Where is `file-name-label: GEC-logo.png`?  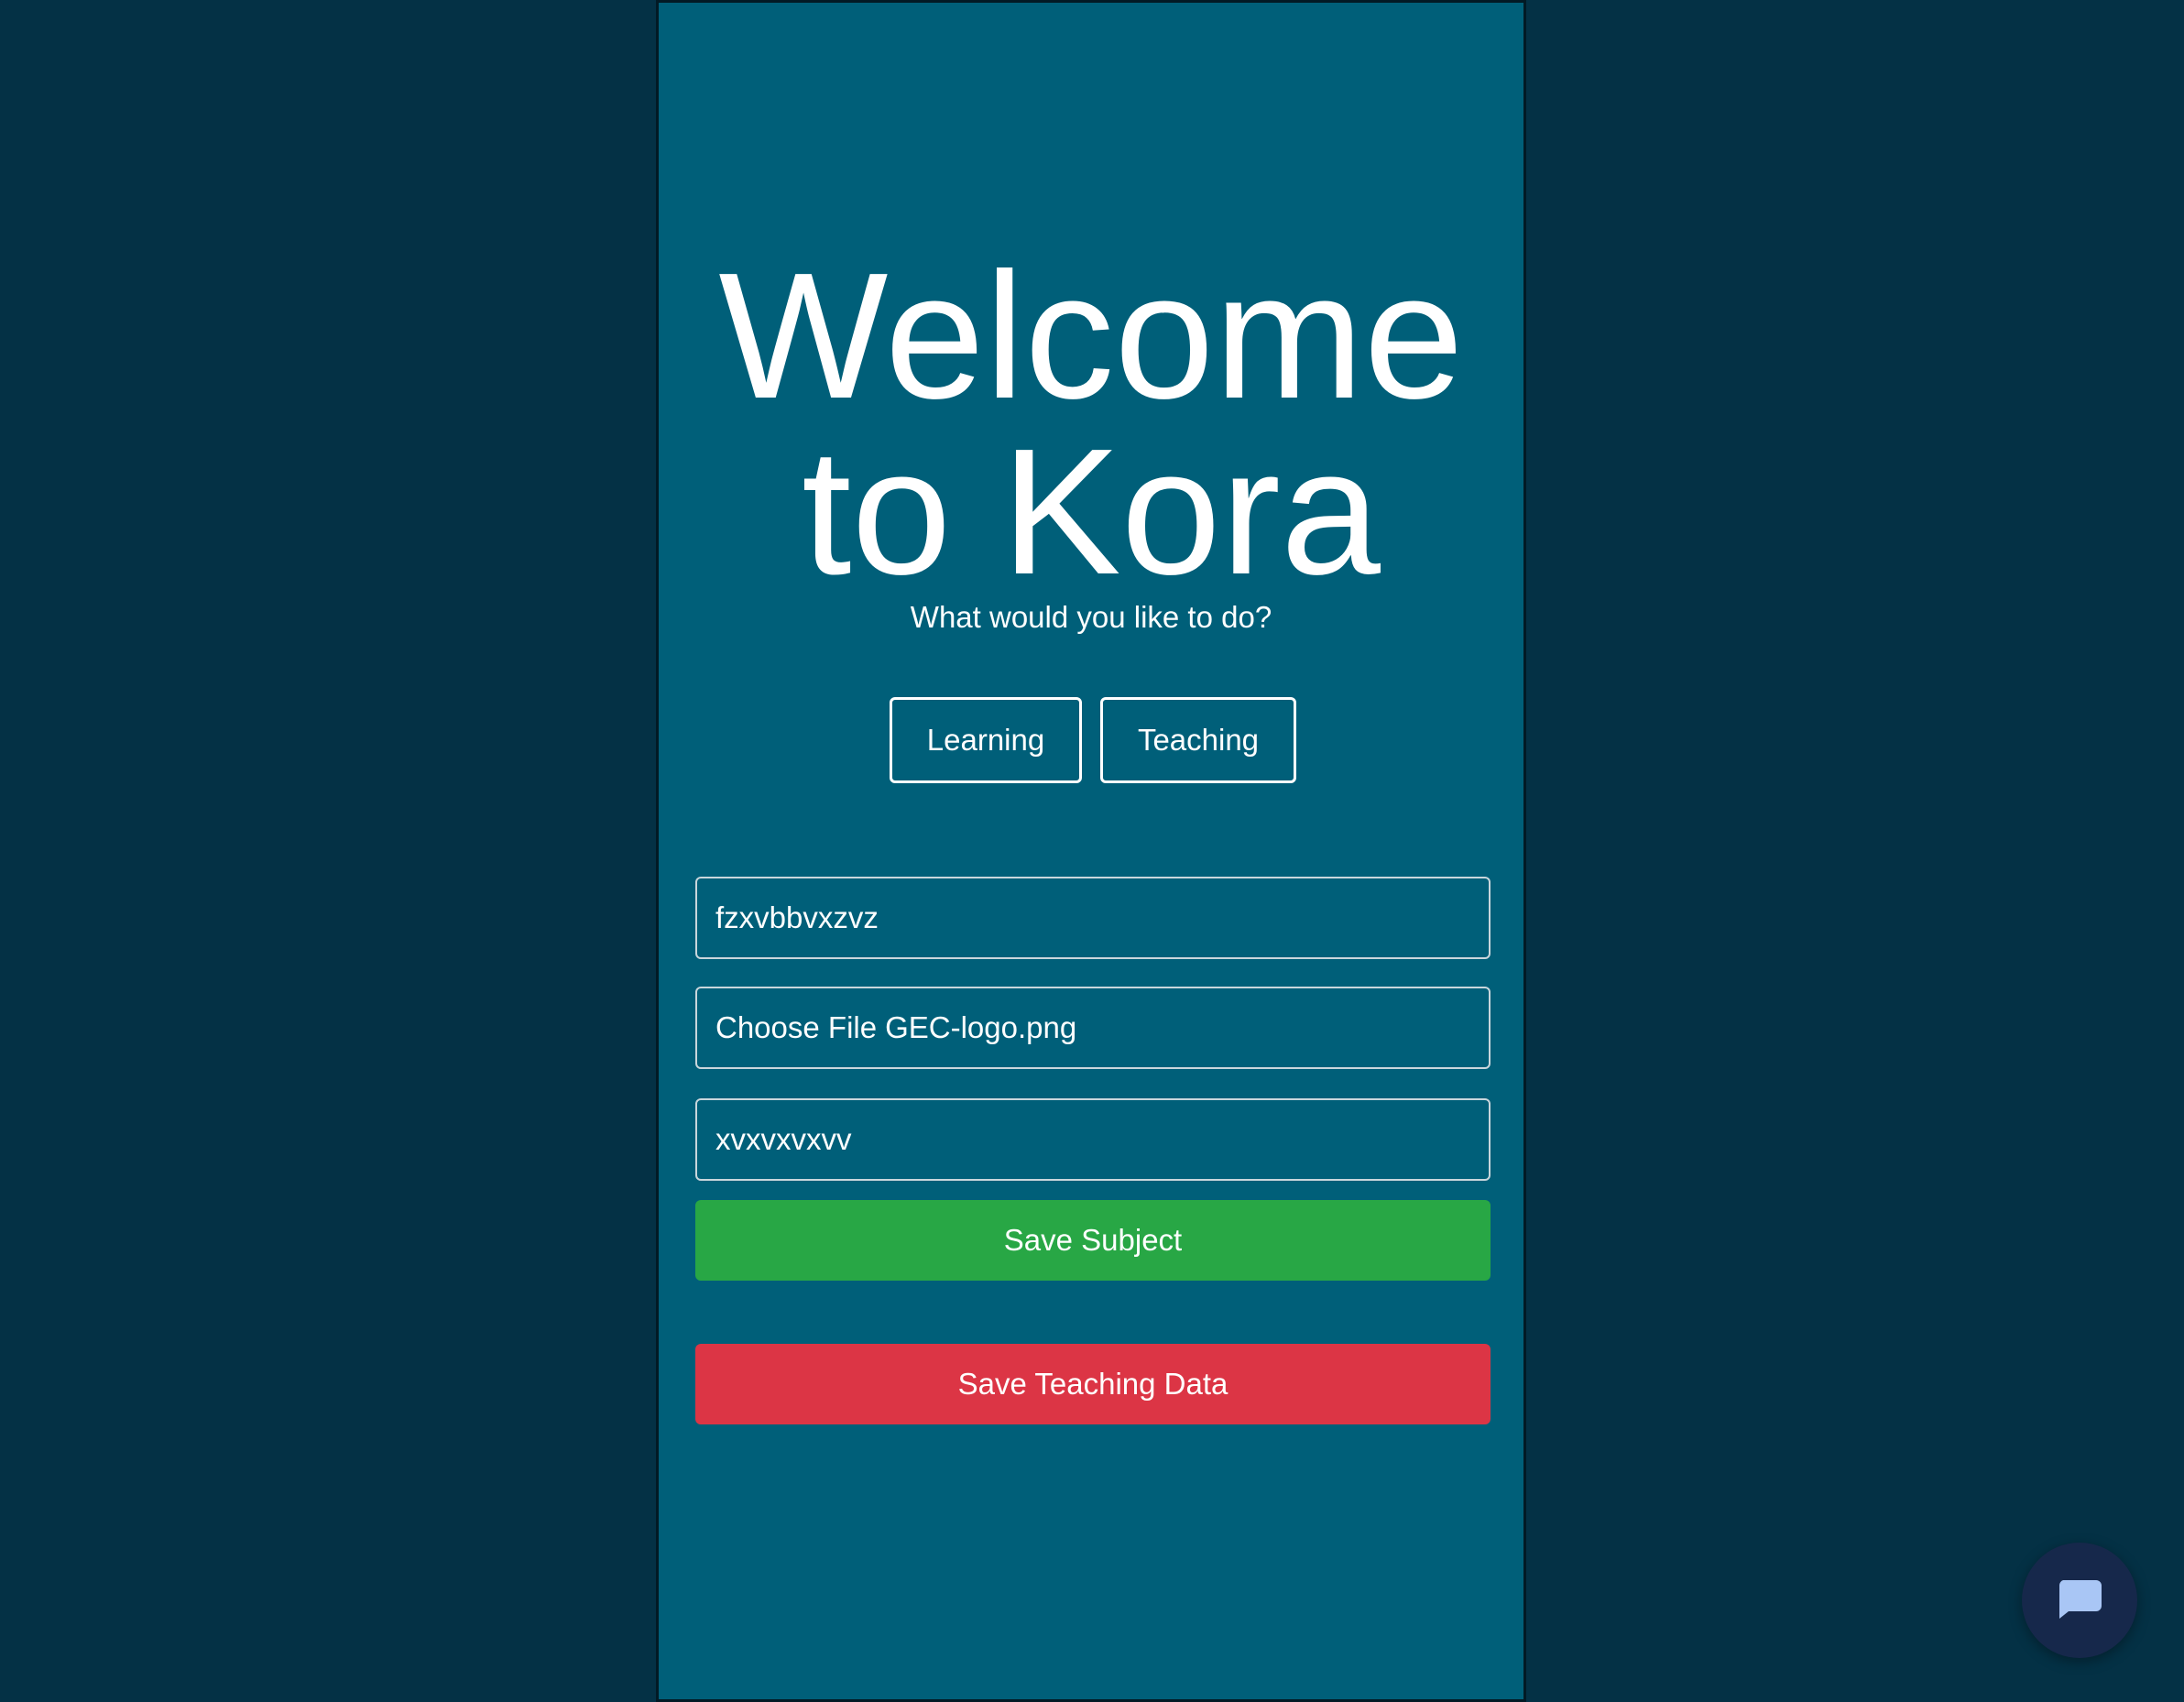 file-name-label: GEC-logo.png is located at coordinates (981, 1027).